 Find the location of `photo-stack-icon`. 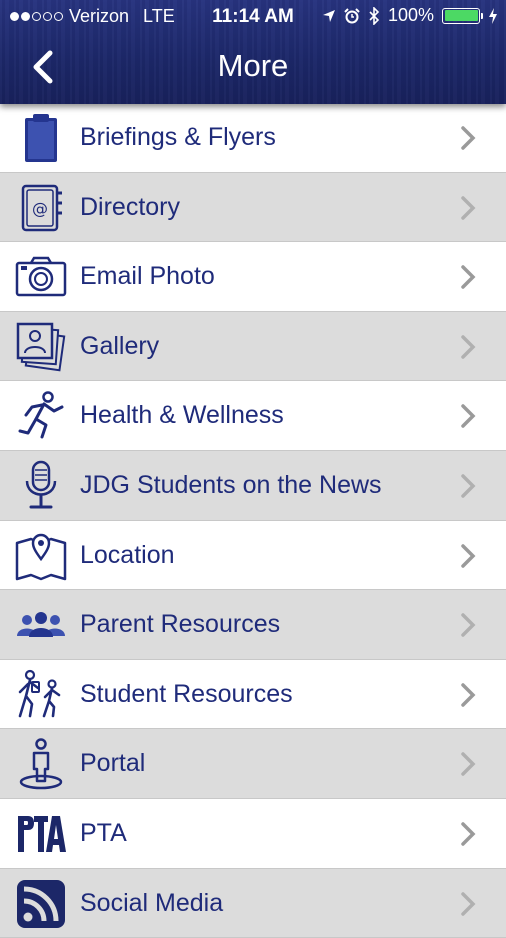

photo-stack-icon is located at coordinates (41, 347).